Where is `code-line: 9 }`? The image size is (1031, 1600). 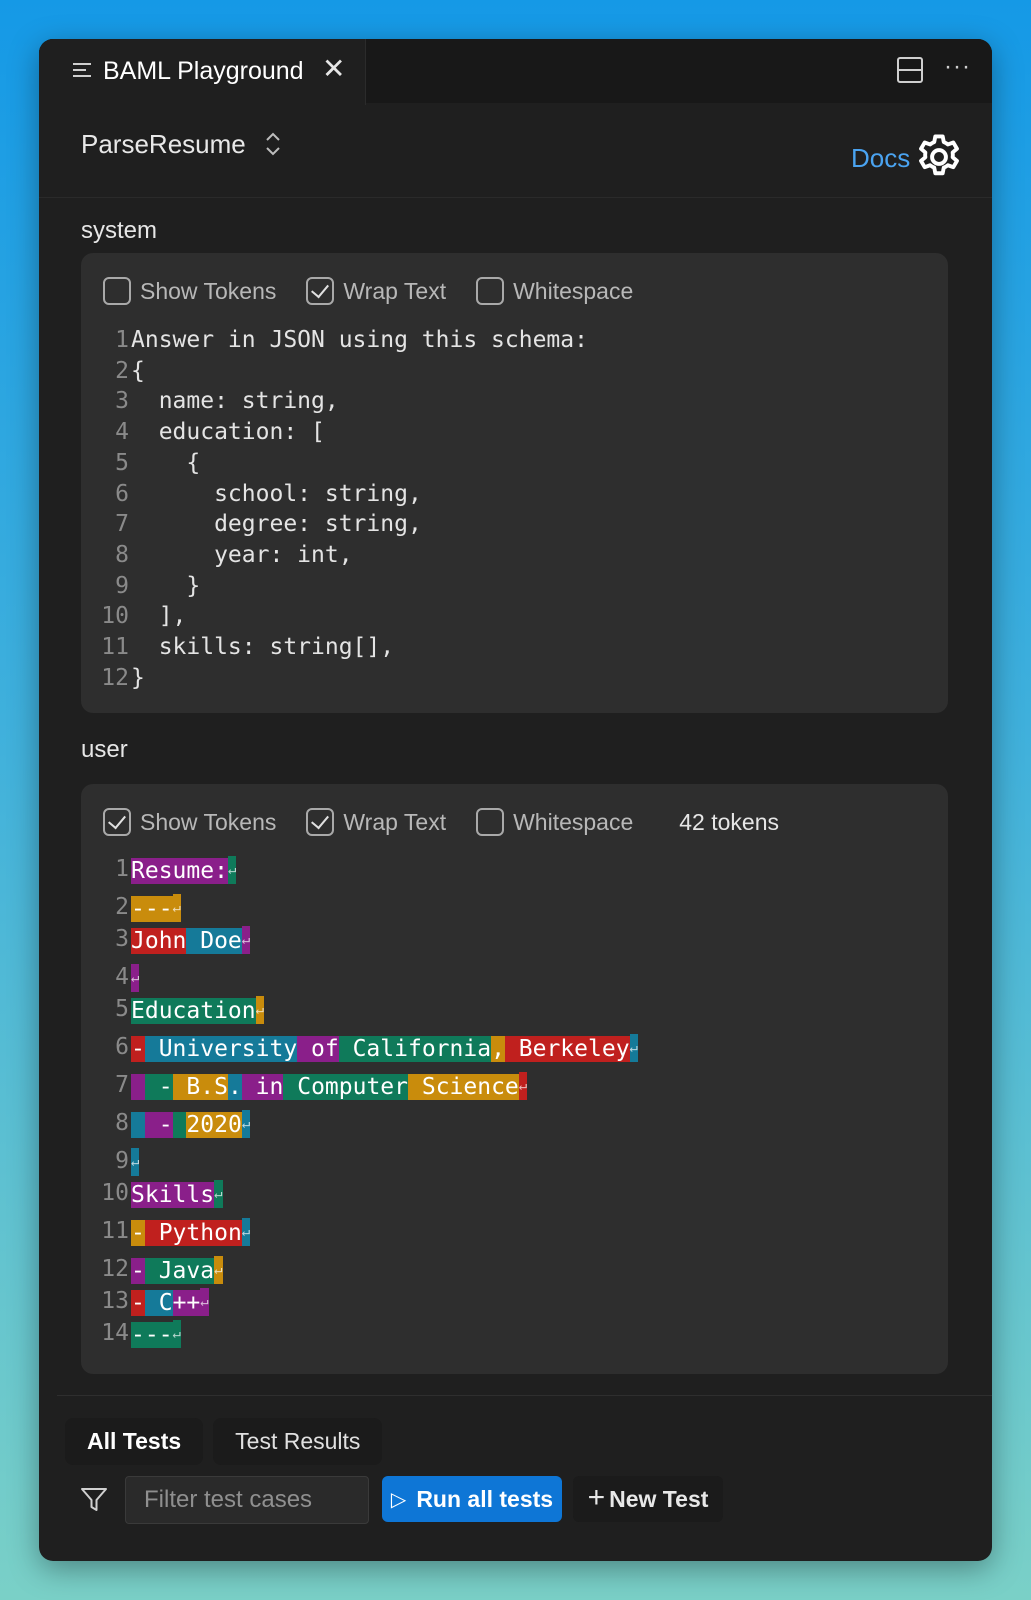
code-line: 9 } is located at coordinates (341, 586).